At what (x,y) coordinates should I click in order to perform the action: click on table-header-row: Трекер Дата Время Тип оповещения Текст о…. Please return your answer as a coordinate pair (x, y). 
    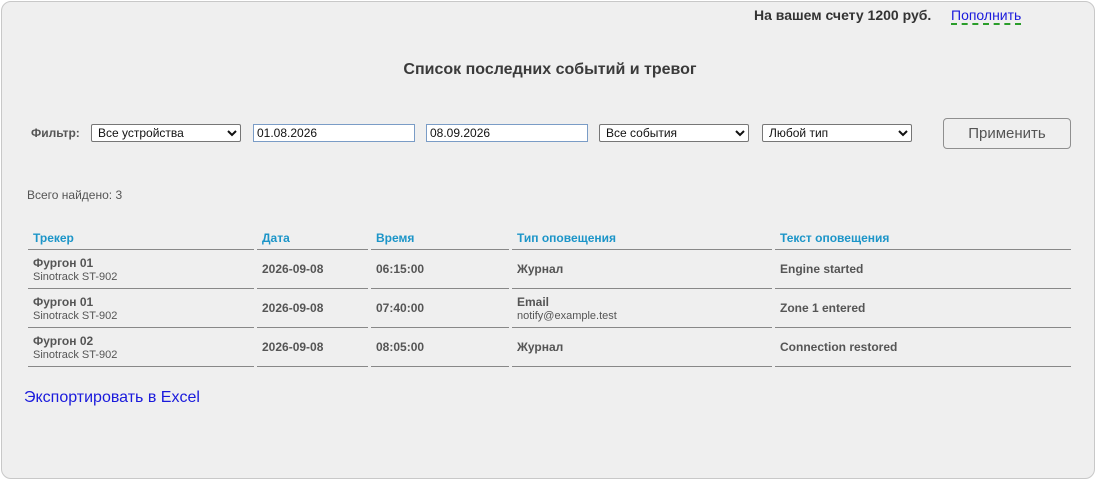
    Looking at the image, I should click on (549, 239).